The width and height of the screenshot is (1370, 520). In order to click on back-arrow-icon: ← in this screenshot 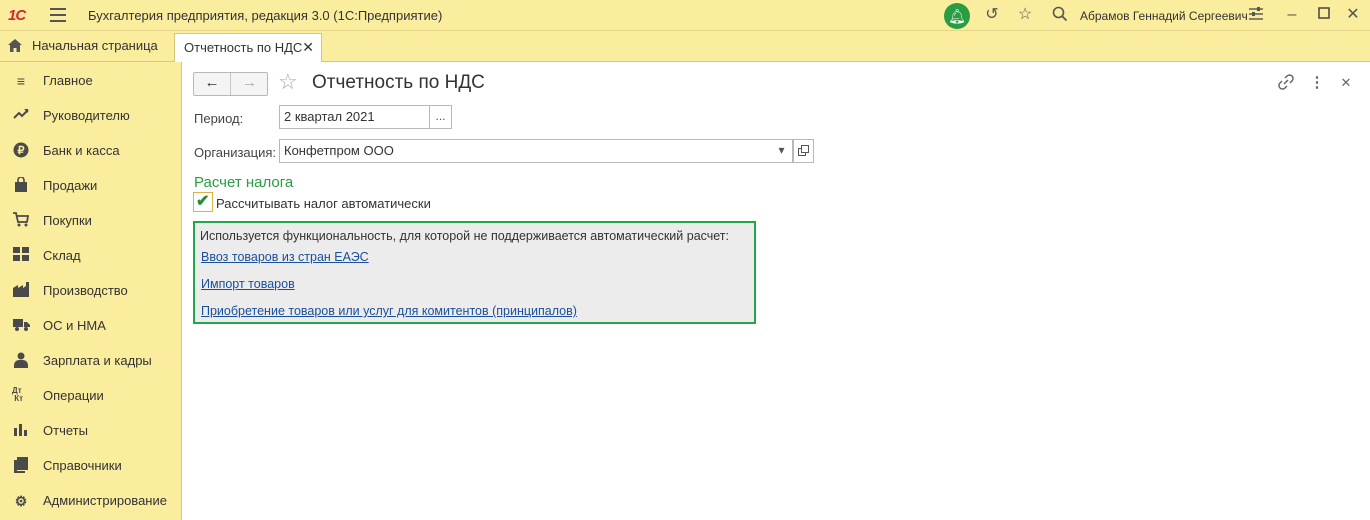, I will do `click(212, 84)`.